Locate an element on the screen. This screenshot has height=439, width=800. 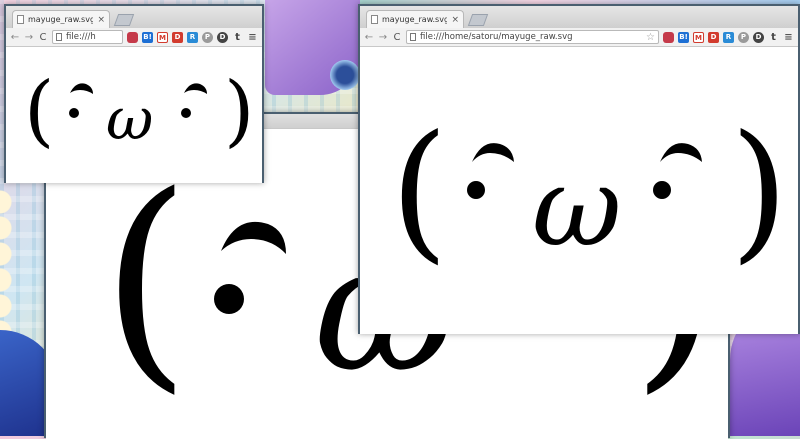
url-text: file:///h is located at coordinates (81, 37).